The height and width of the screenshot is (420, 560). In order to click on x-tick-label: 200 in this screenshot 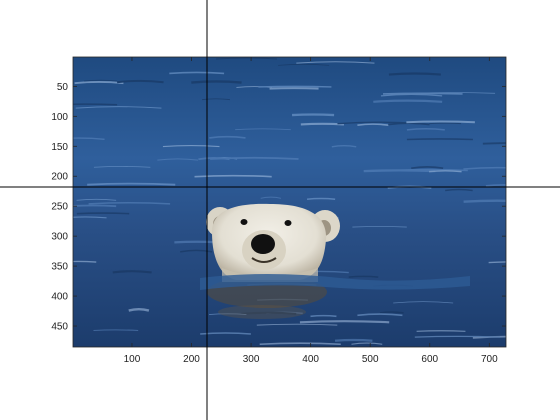, I will do `click(191, 359)`.